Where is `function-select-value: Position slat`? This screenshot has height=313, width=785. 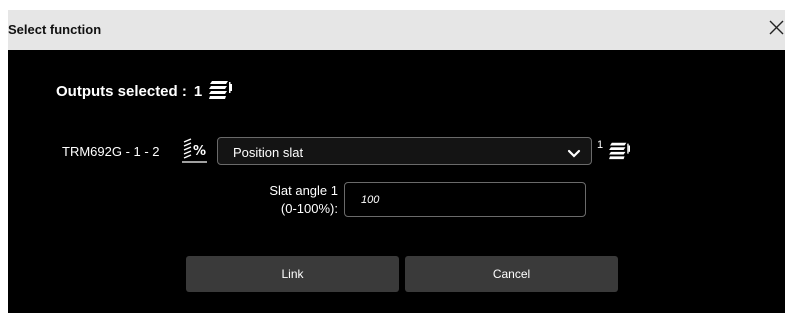
function-select-value: Position slat is located at coordinates (268, 152).